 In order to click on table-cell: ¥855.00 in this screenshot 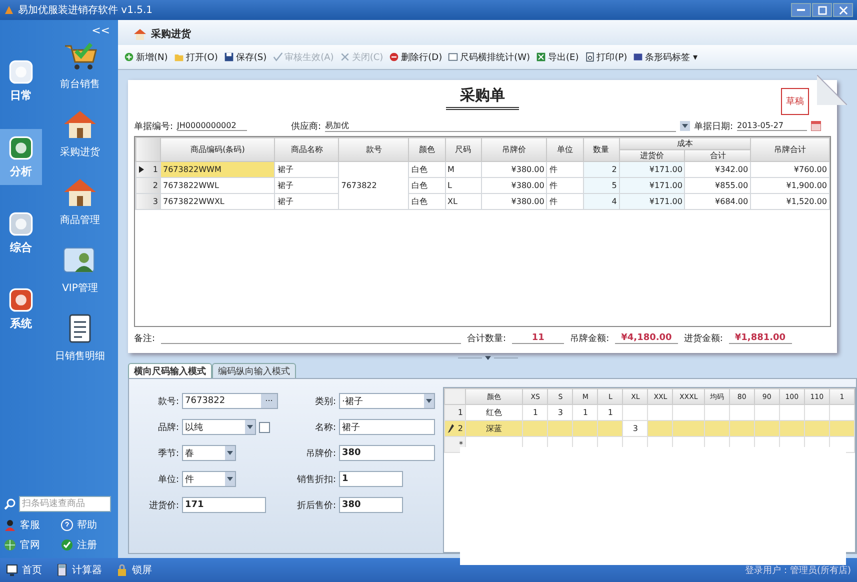, I will do `click(717, 186)`.